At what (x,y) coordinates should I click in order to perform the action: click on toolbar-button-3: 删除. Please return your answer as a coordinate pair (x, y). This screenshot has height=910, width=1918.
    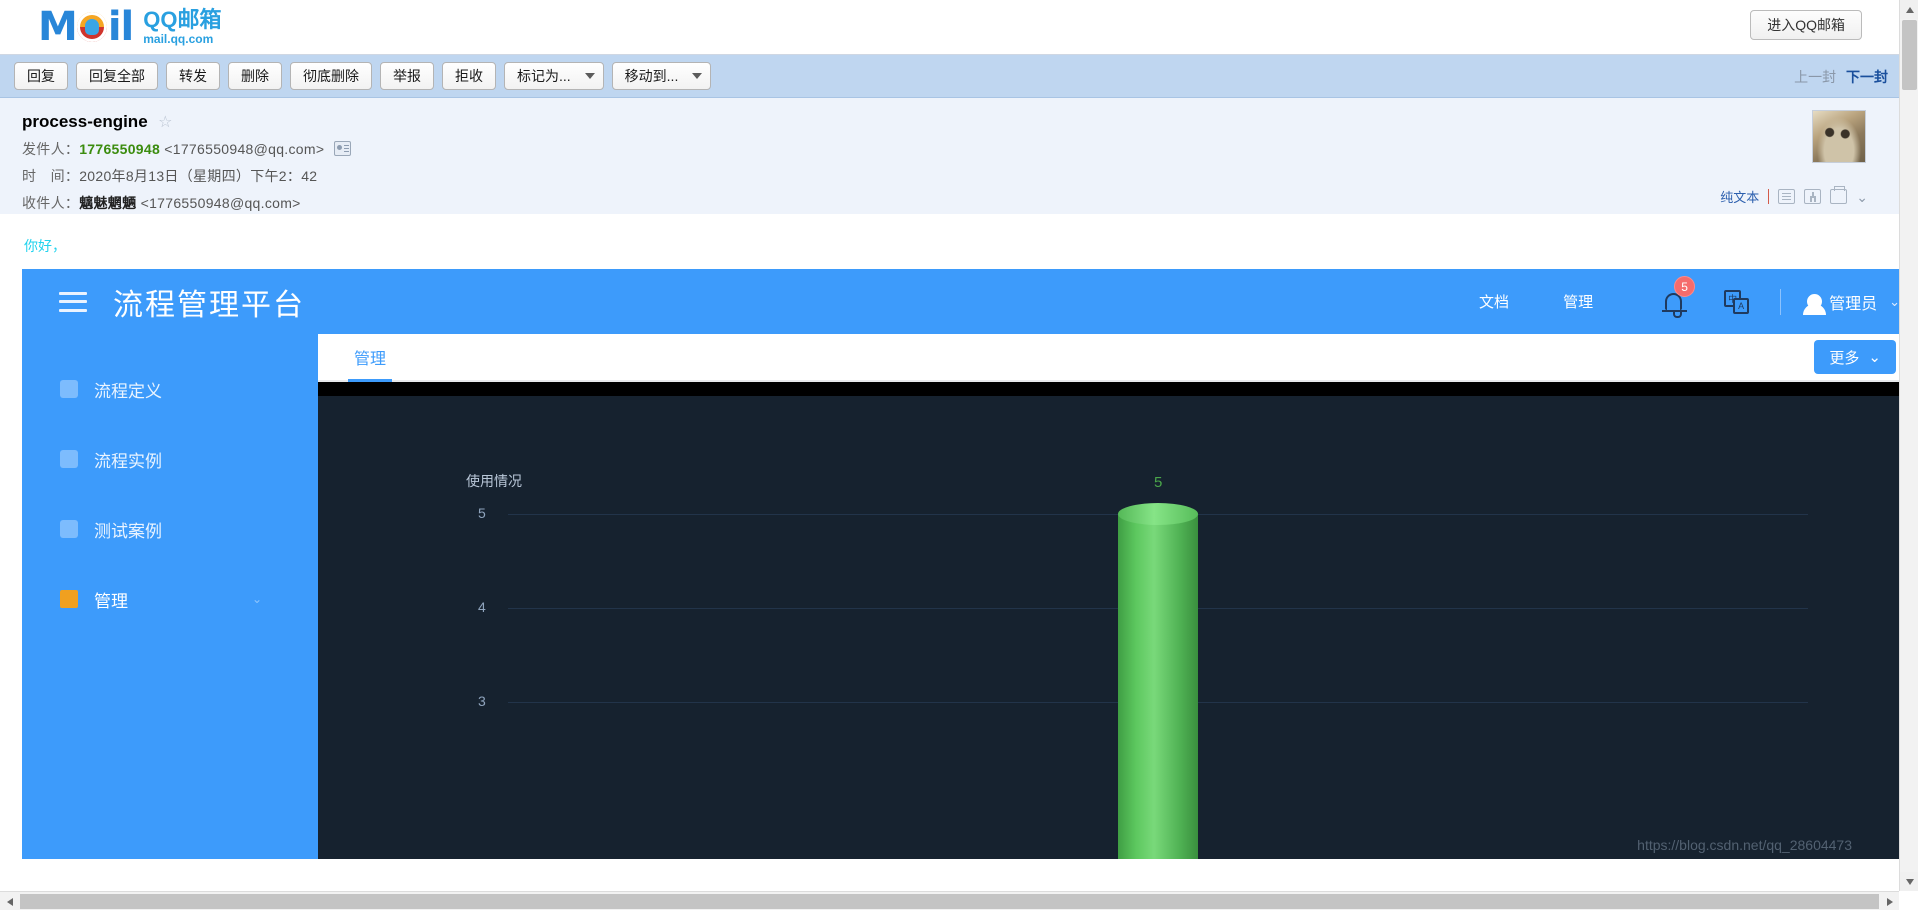
    Looking at the image, I should click on (255, 76).